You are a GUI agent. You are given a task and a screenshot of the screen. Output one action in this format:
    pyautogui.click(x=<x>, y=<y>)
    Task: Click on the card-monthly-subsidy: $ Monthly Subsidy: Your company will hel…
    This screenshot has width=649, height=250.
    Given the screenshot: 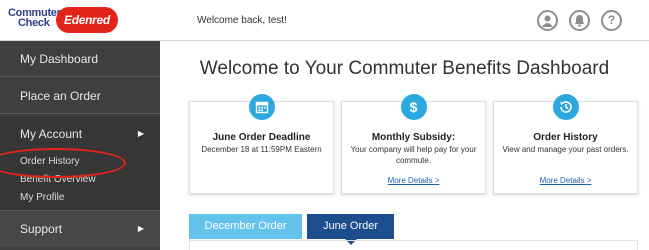 What is the action you would take?
    pyautogui.click(x=413, y=144)
    